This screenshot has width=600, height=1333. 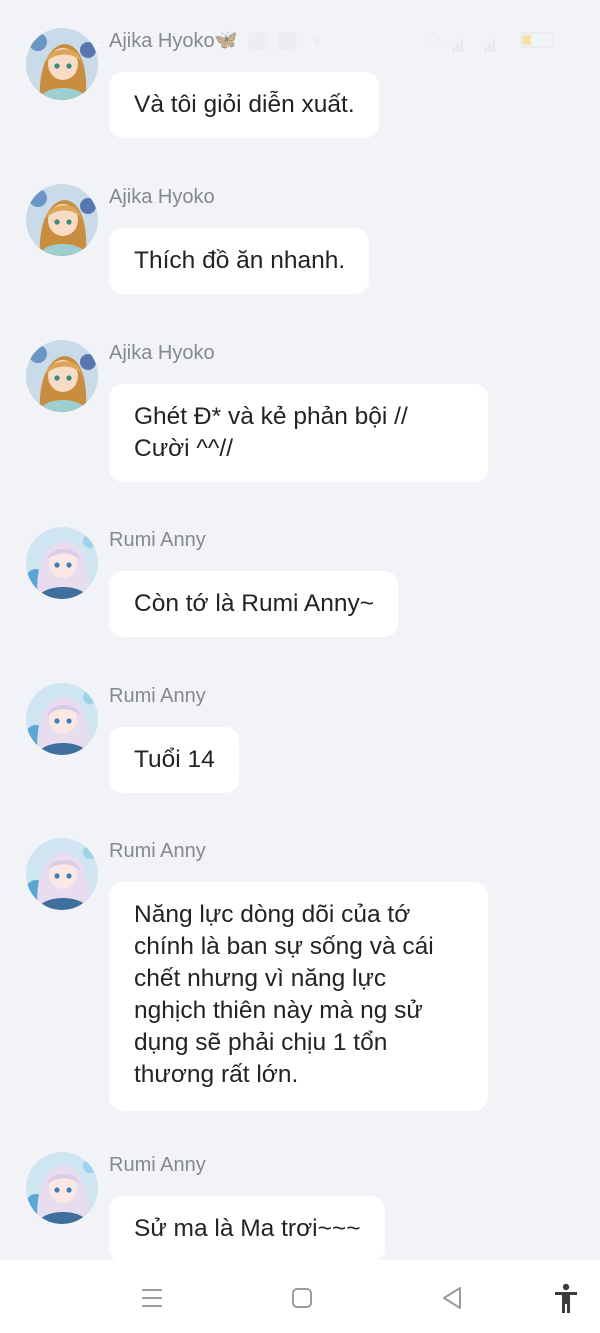 What do you see at coordinates (247, 1229) in the screenshot?
I see `message-bubble: Sử ma là Ma trơi~~~` at bounding box center [247, 1229].